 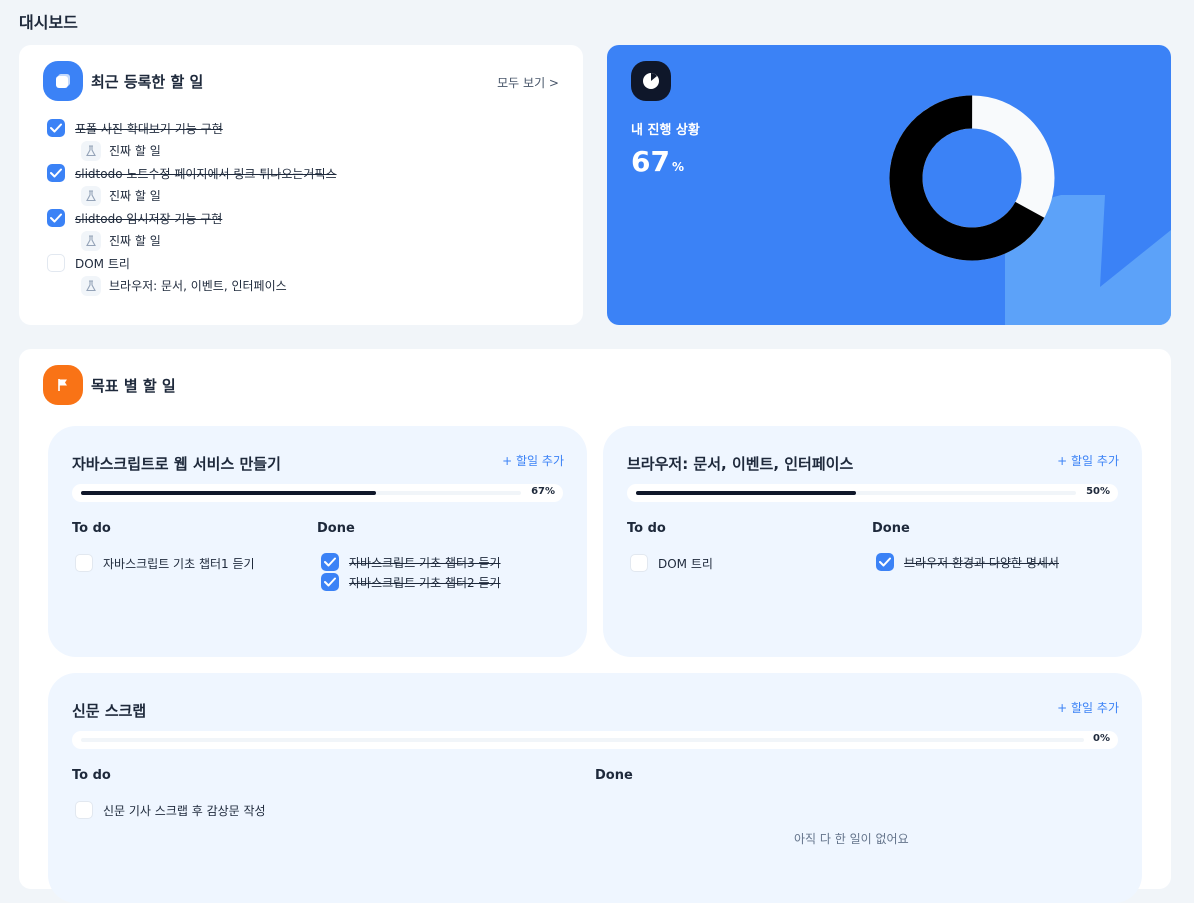 What do you see at coordinates (147, 81) in the screenshot?
I see `recent-todos-title: 최근 등록한 할 일` at bounding box center [147, 81].